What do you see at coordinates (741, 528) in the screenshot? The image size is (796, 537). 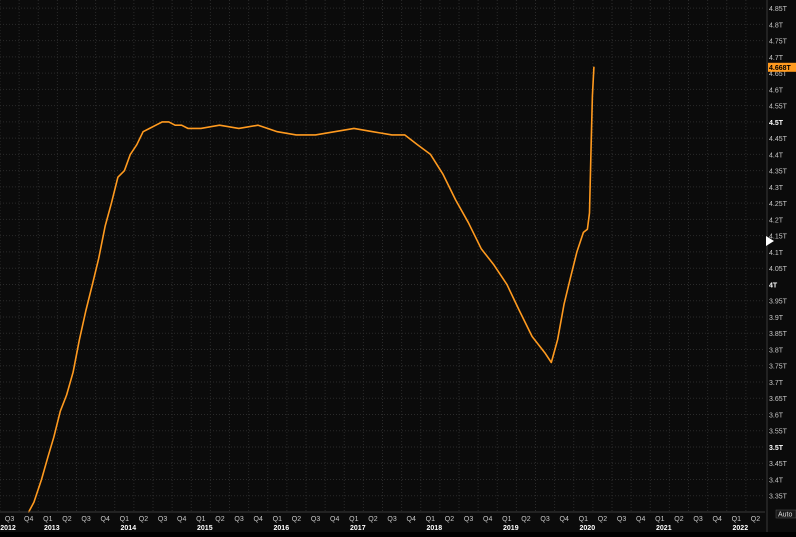 I see `x-year-label: 2022` at bounding box center [741, 528].